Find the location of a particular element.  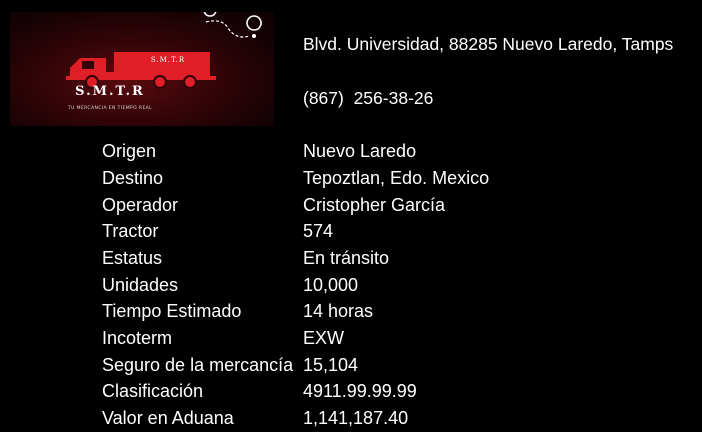

detail-value: EXW is located at coordinates (324, 338).